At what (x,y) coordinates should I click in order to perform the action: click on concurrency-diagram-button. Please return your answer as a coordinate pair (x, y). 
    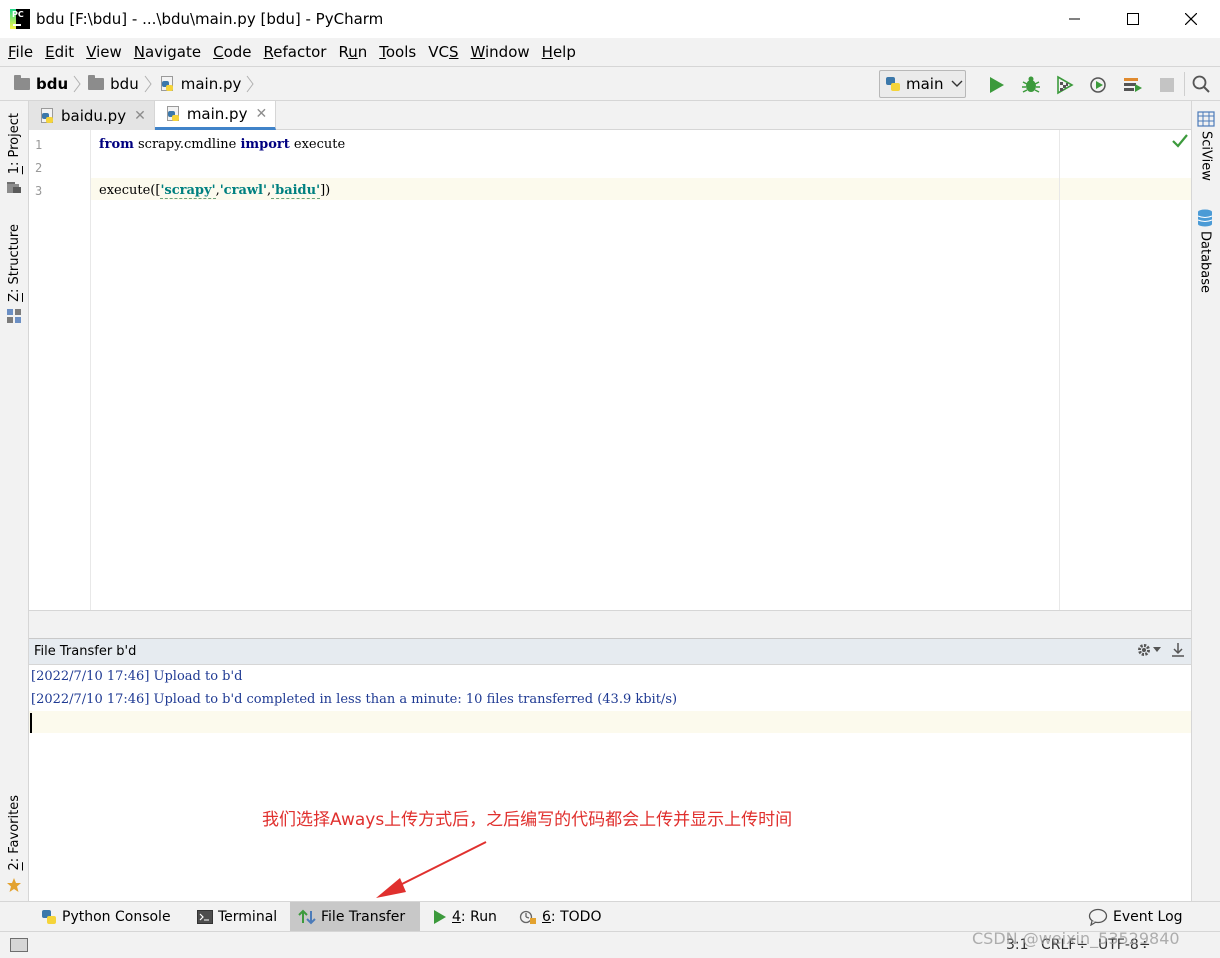
    Looking at the image, I should click on (1133, 84).